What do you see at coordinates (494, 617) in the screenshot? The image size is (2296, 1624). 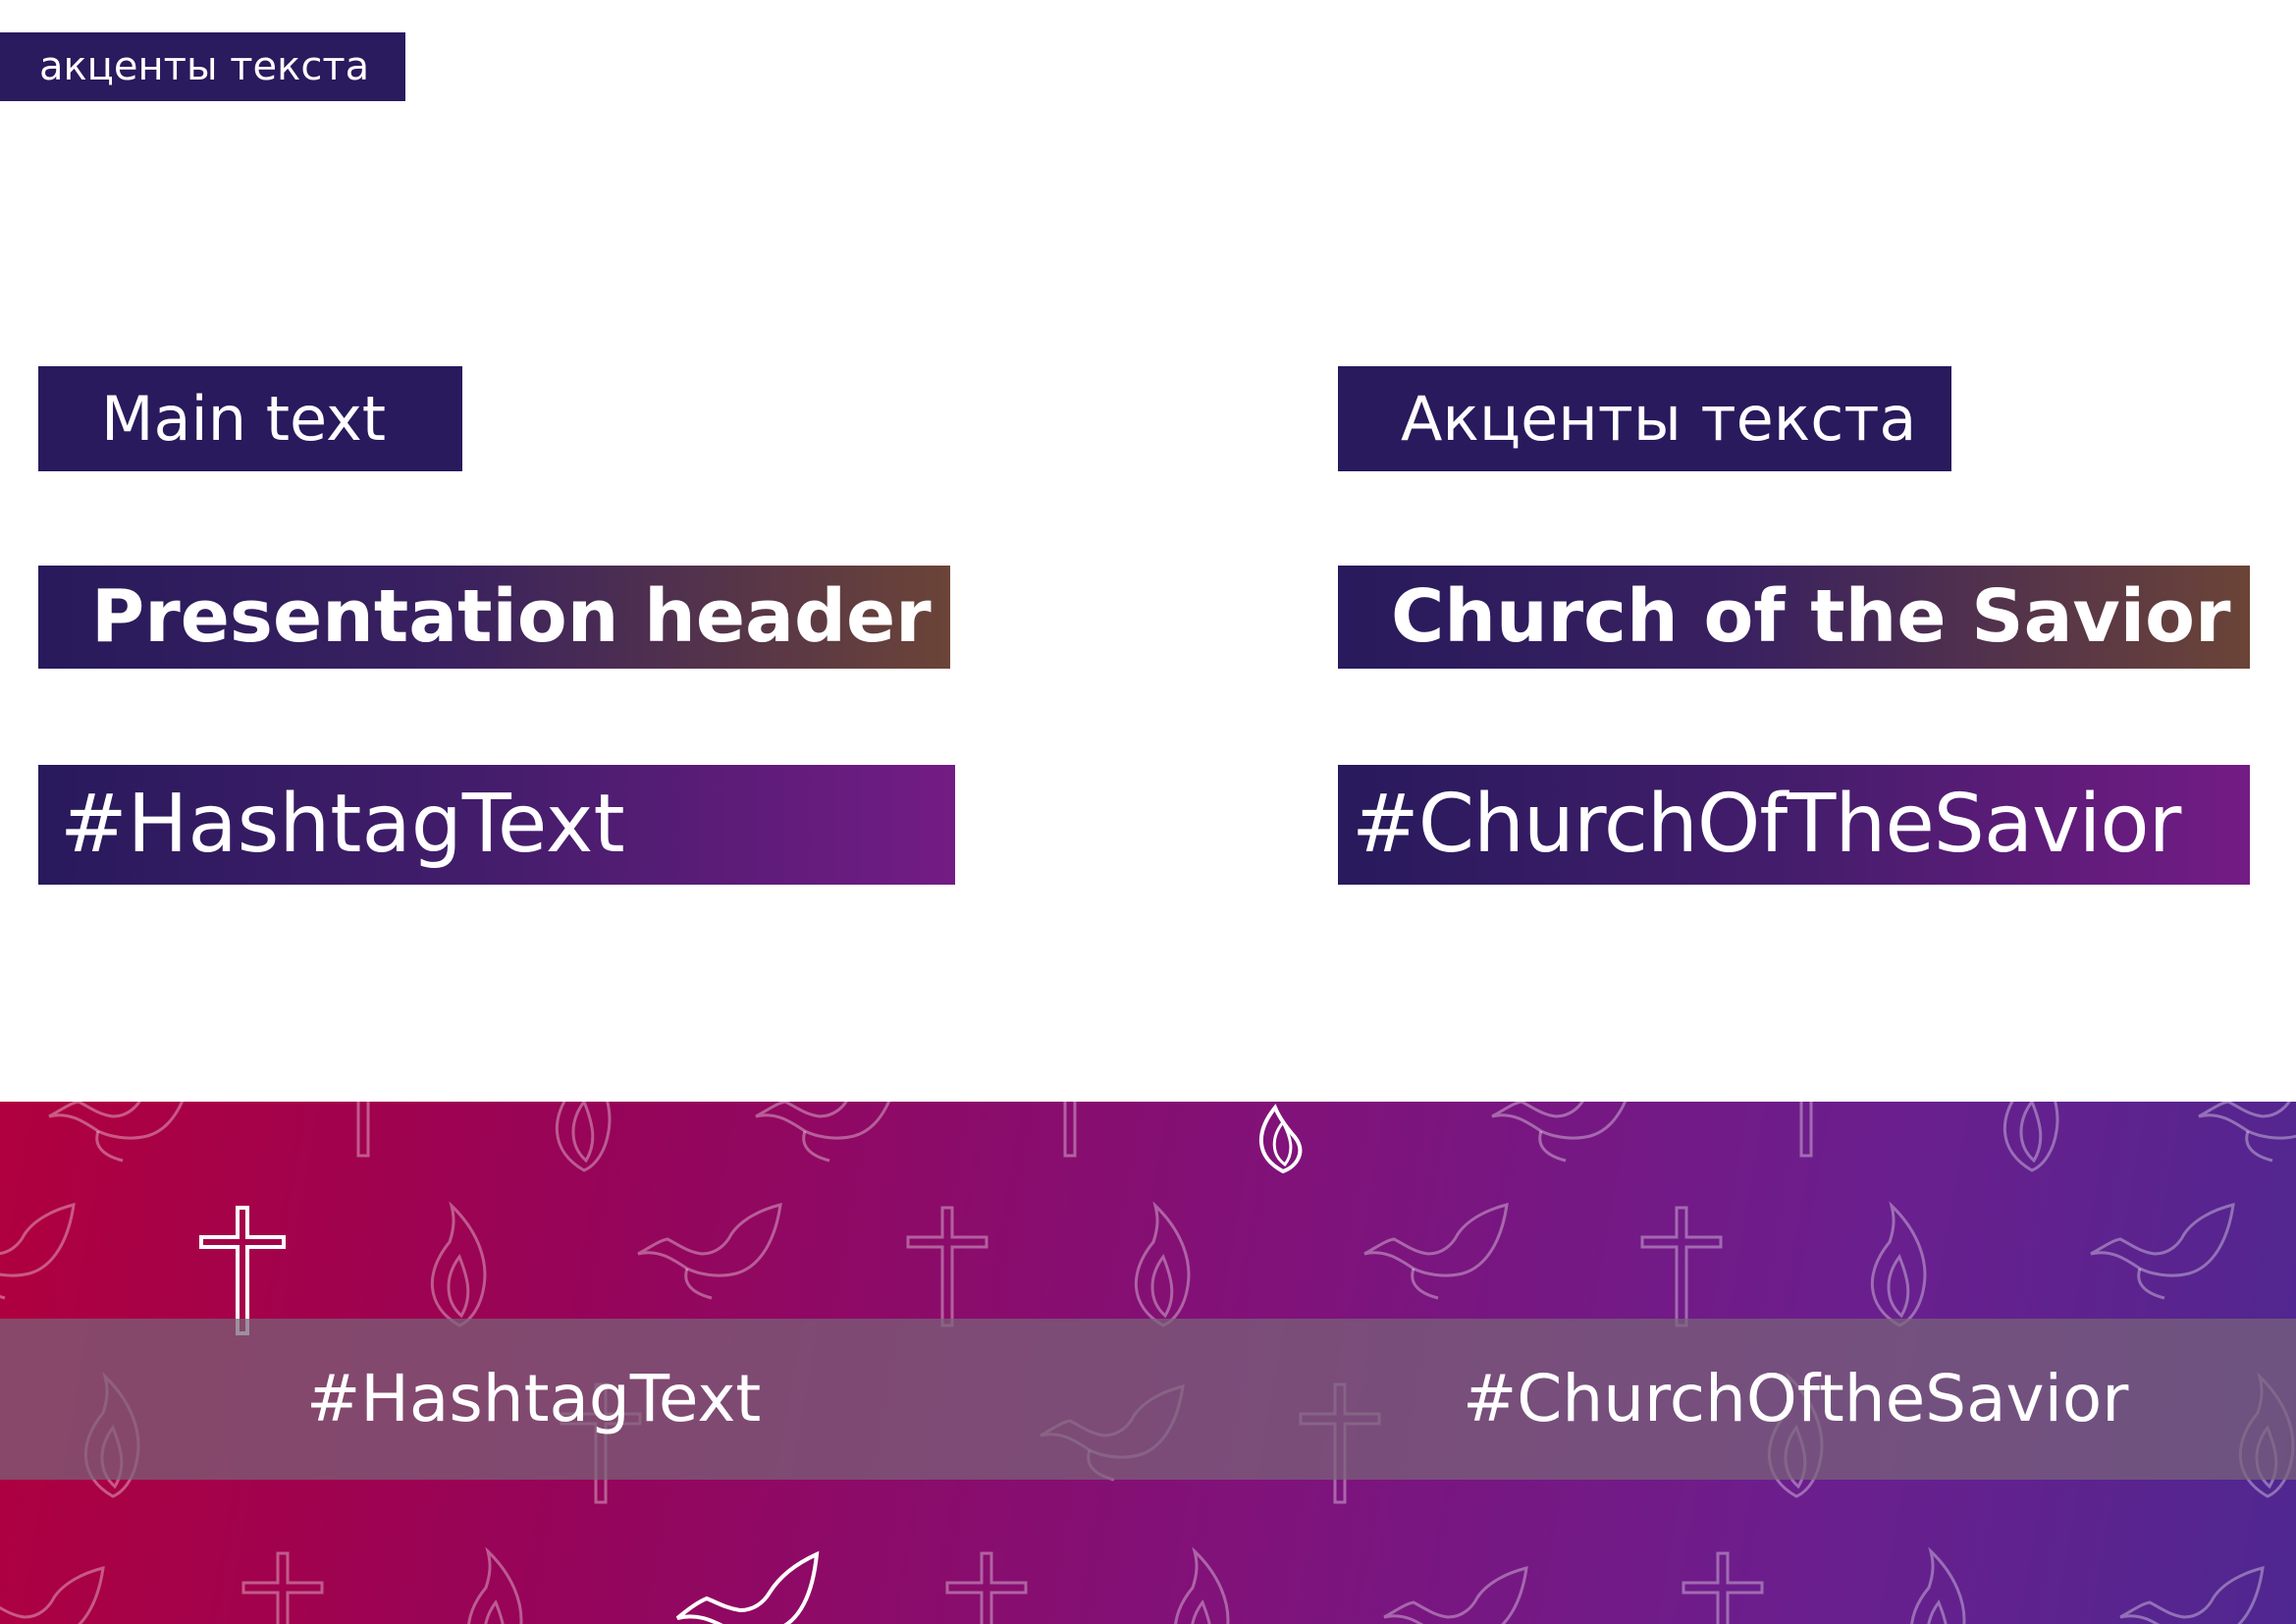 I see `presentation-header-sample: Presentation header` at bounding box center [494, 617].